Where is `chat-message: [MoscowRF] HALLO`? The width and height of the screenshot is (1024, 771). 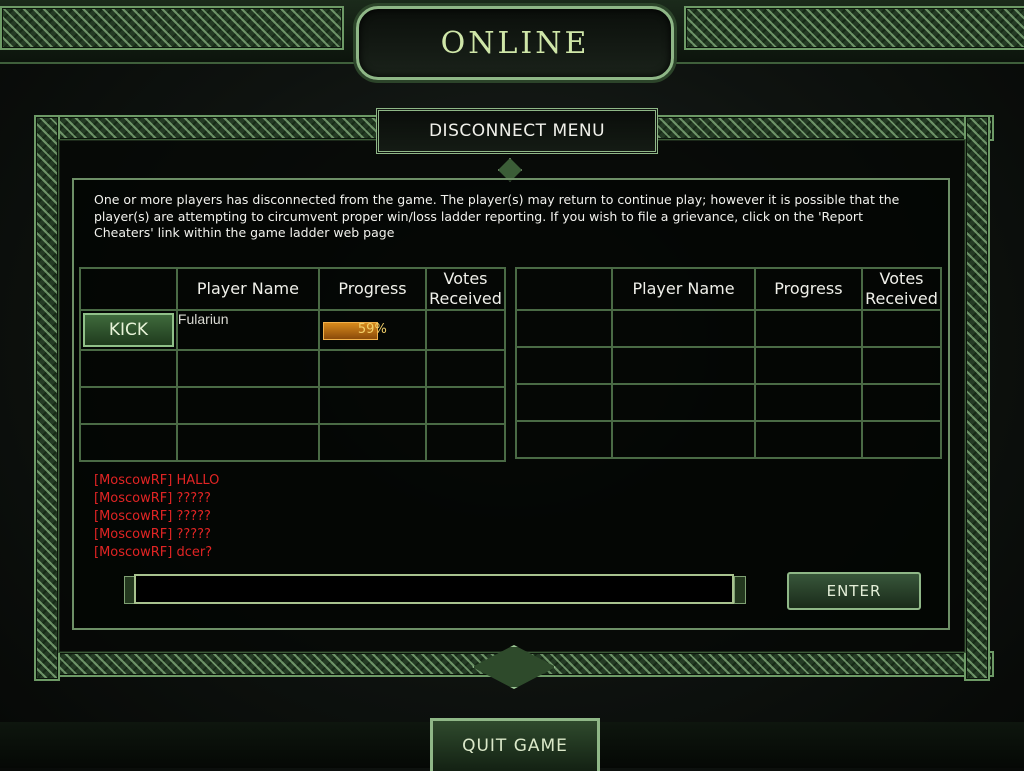
chat-message: [MoscowRF] HALLO is located at coordinates (157, 480).